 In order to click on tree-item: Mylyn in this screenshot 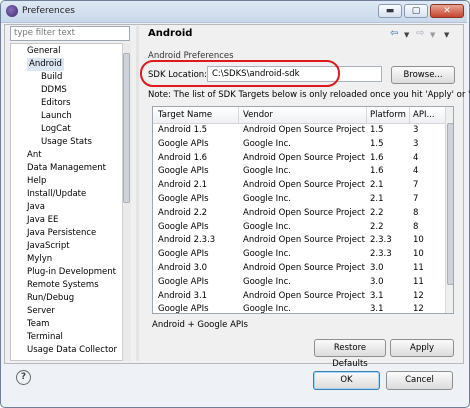, I will do `click(39, 259)`.